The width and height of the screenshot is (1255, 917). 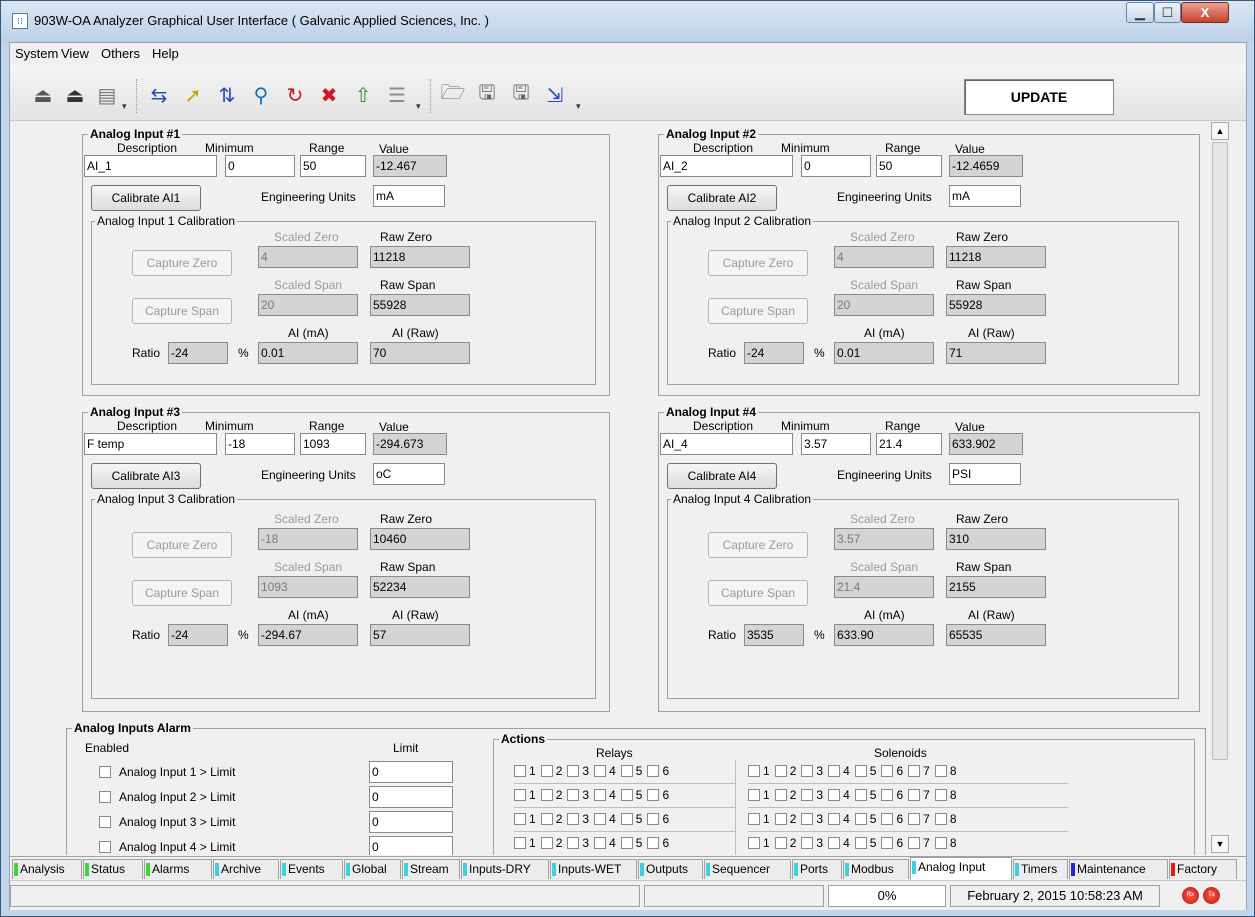 I want to click on probe-icon: ⚲, so click(x=261, y=95).